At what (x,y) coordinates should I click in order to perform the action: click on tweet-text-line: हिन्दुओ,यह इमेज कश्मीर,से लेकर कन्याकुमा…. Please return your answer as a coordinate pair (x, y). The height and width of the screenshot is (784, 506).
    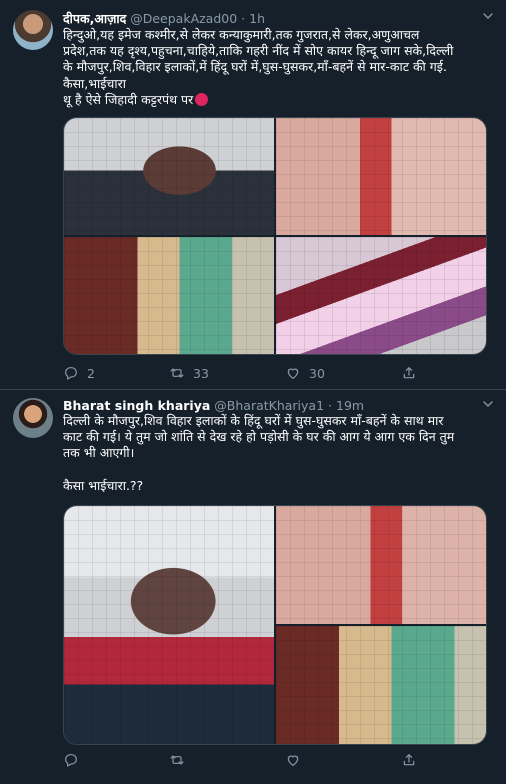
    Looking at the image, I should click on (241, 34).